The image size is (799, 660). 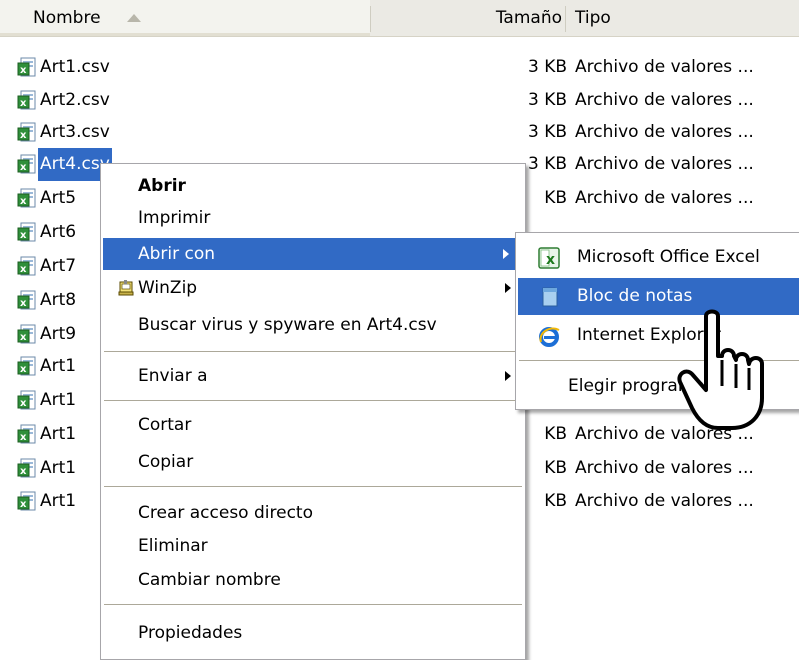 What do you see at coordinates (209, 580) in the screenshot?
I see `menu-item-label: Cambiar nombre` at bounding box center [209, 580].